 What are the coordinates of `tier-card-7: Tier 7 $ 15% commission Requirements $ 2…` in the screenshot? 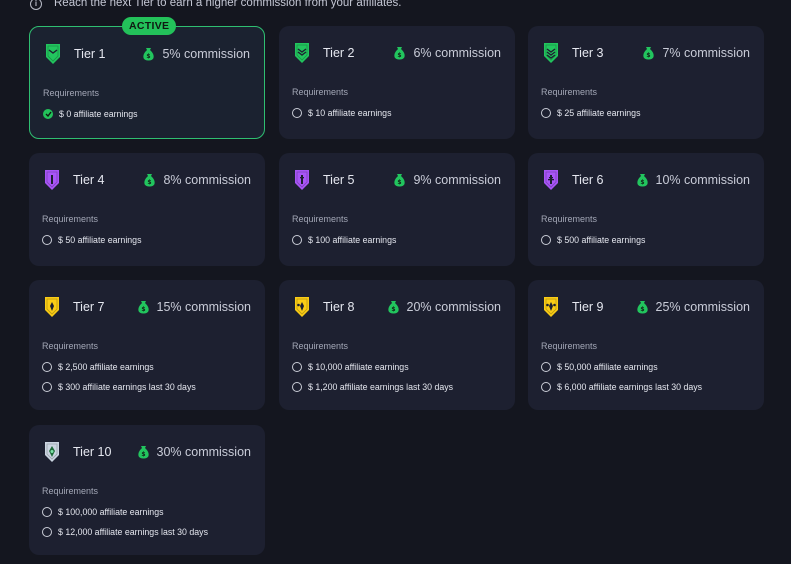 It's located at (147, 345).